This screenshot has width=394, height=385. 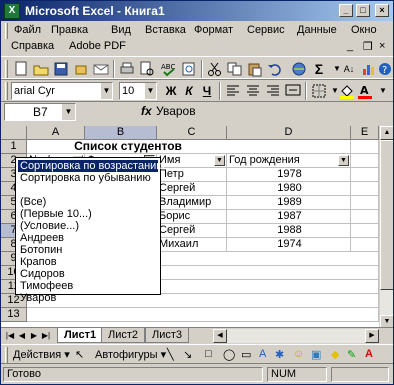 I want to click on year-cell: 1980, so click(x=289, y=189).